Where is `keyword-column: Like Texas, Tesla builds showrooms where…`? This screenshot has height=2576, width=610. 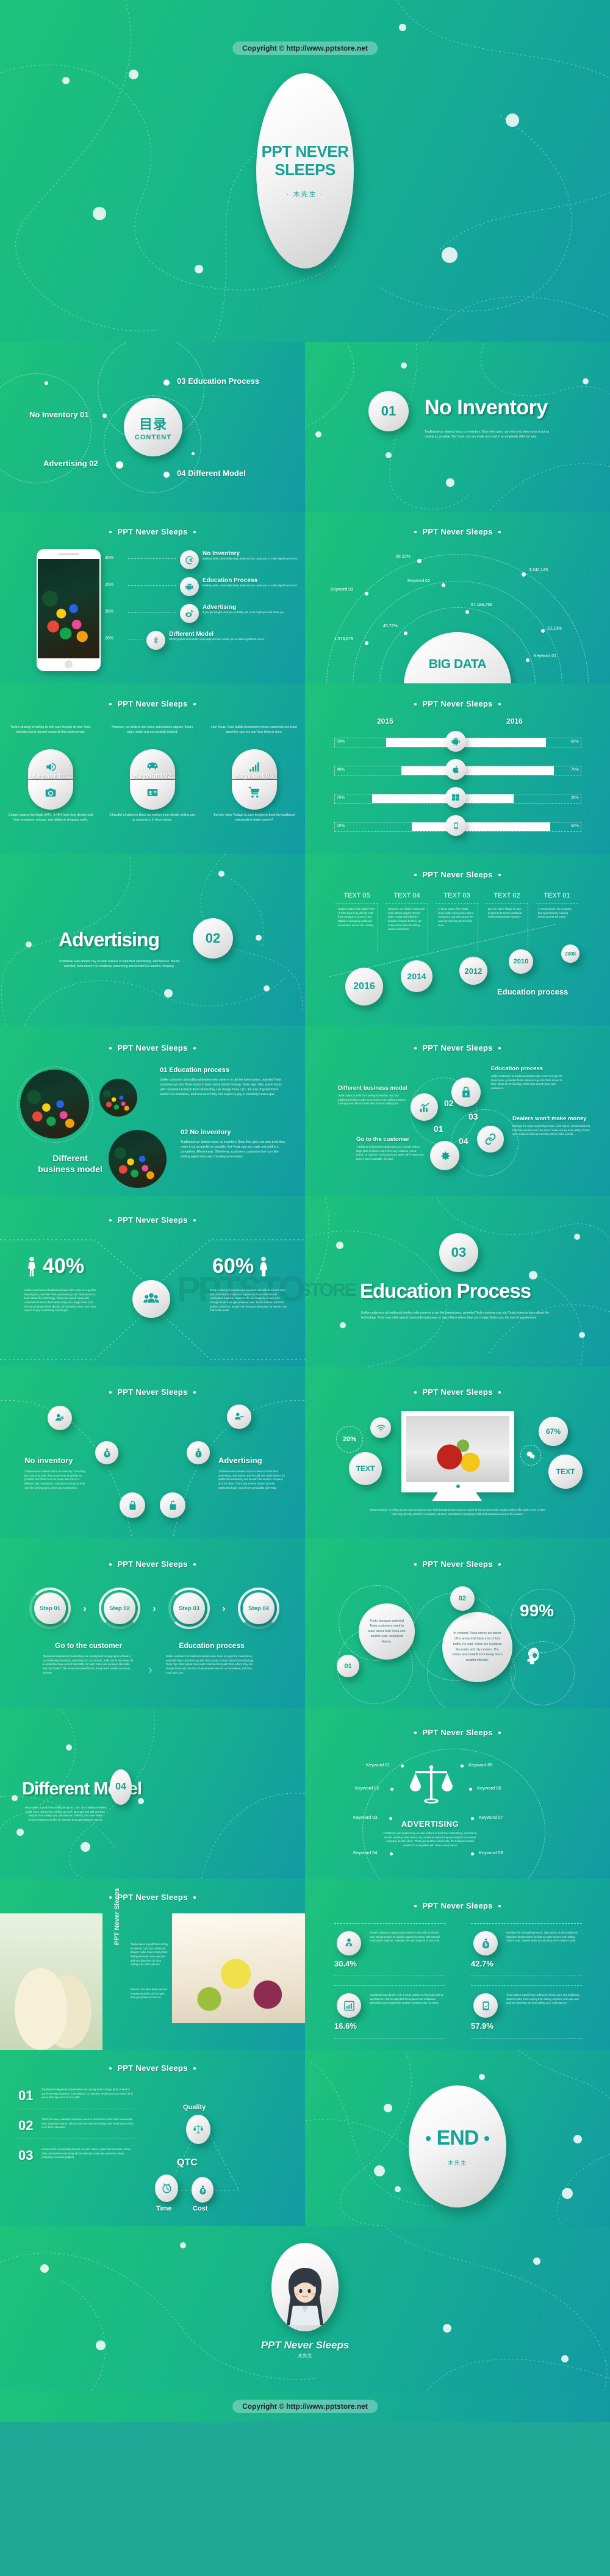 keyword-column: Like Texas, Tesla builds showrooms where… is located at coordinates (254, 773).